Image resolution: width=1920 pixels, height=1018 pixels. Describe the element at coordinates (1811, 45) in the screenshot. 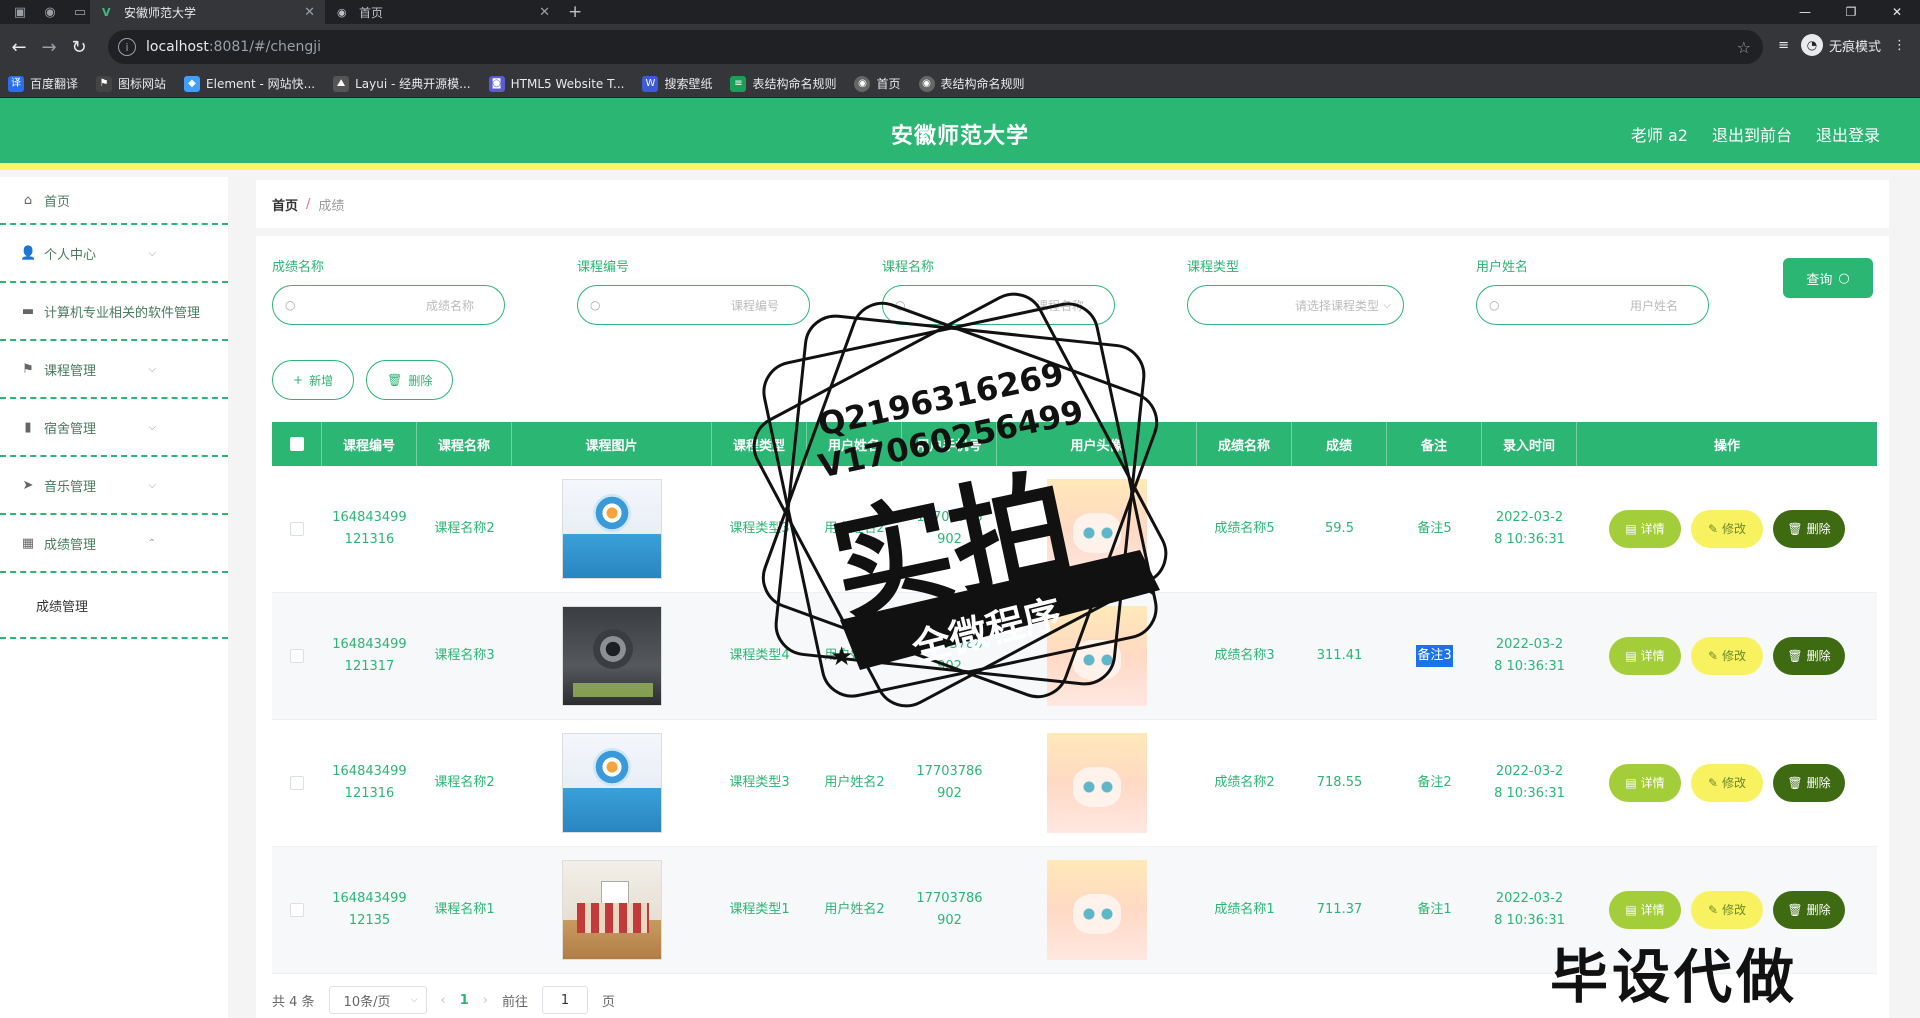

I see `incognito-icon: ◔` at that location.